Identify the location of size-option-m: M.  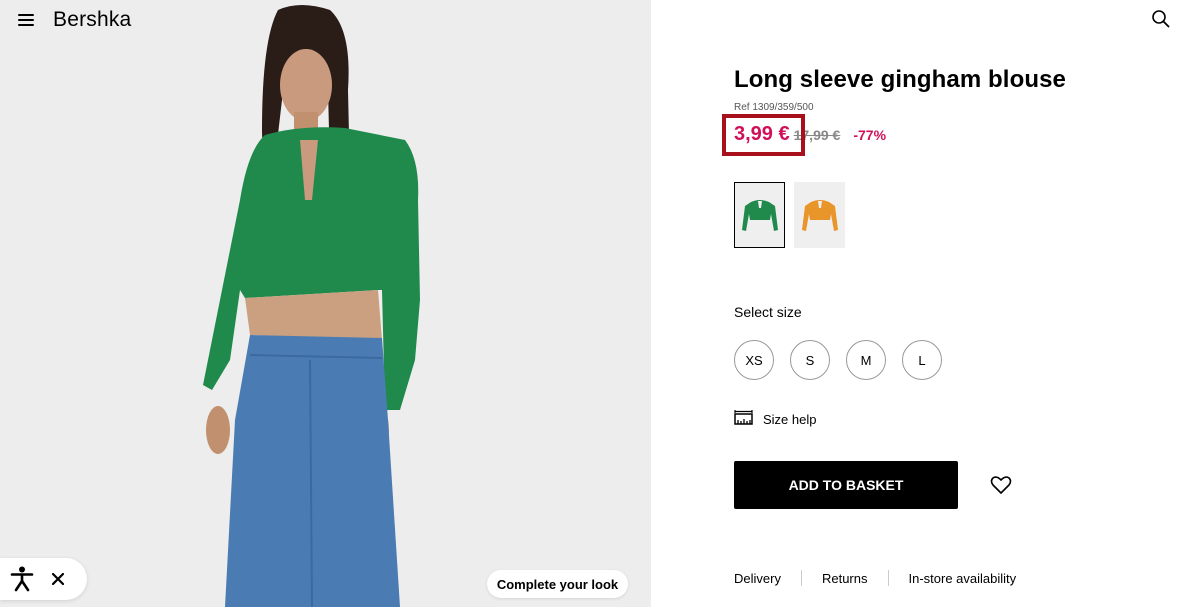
(866, 360).